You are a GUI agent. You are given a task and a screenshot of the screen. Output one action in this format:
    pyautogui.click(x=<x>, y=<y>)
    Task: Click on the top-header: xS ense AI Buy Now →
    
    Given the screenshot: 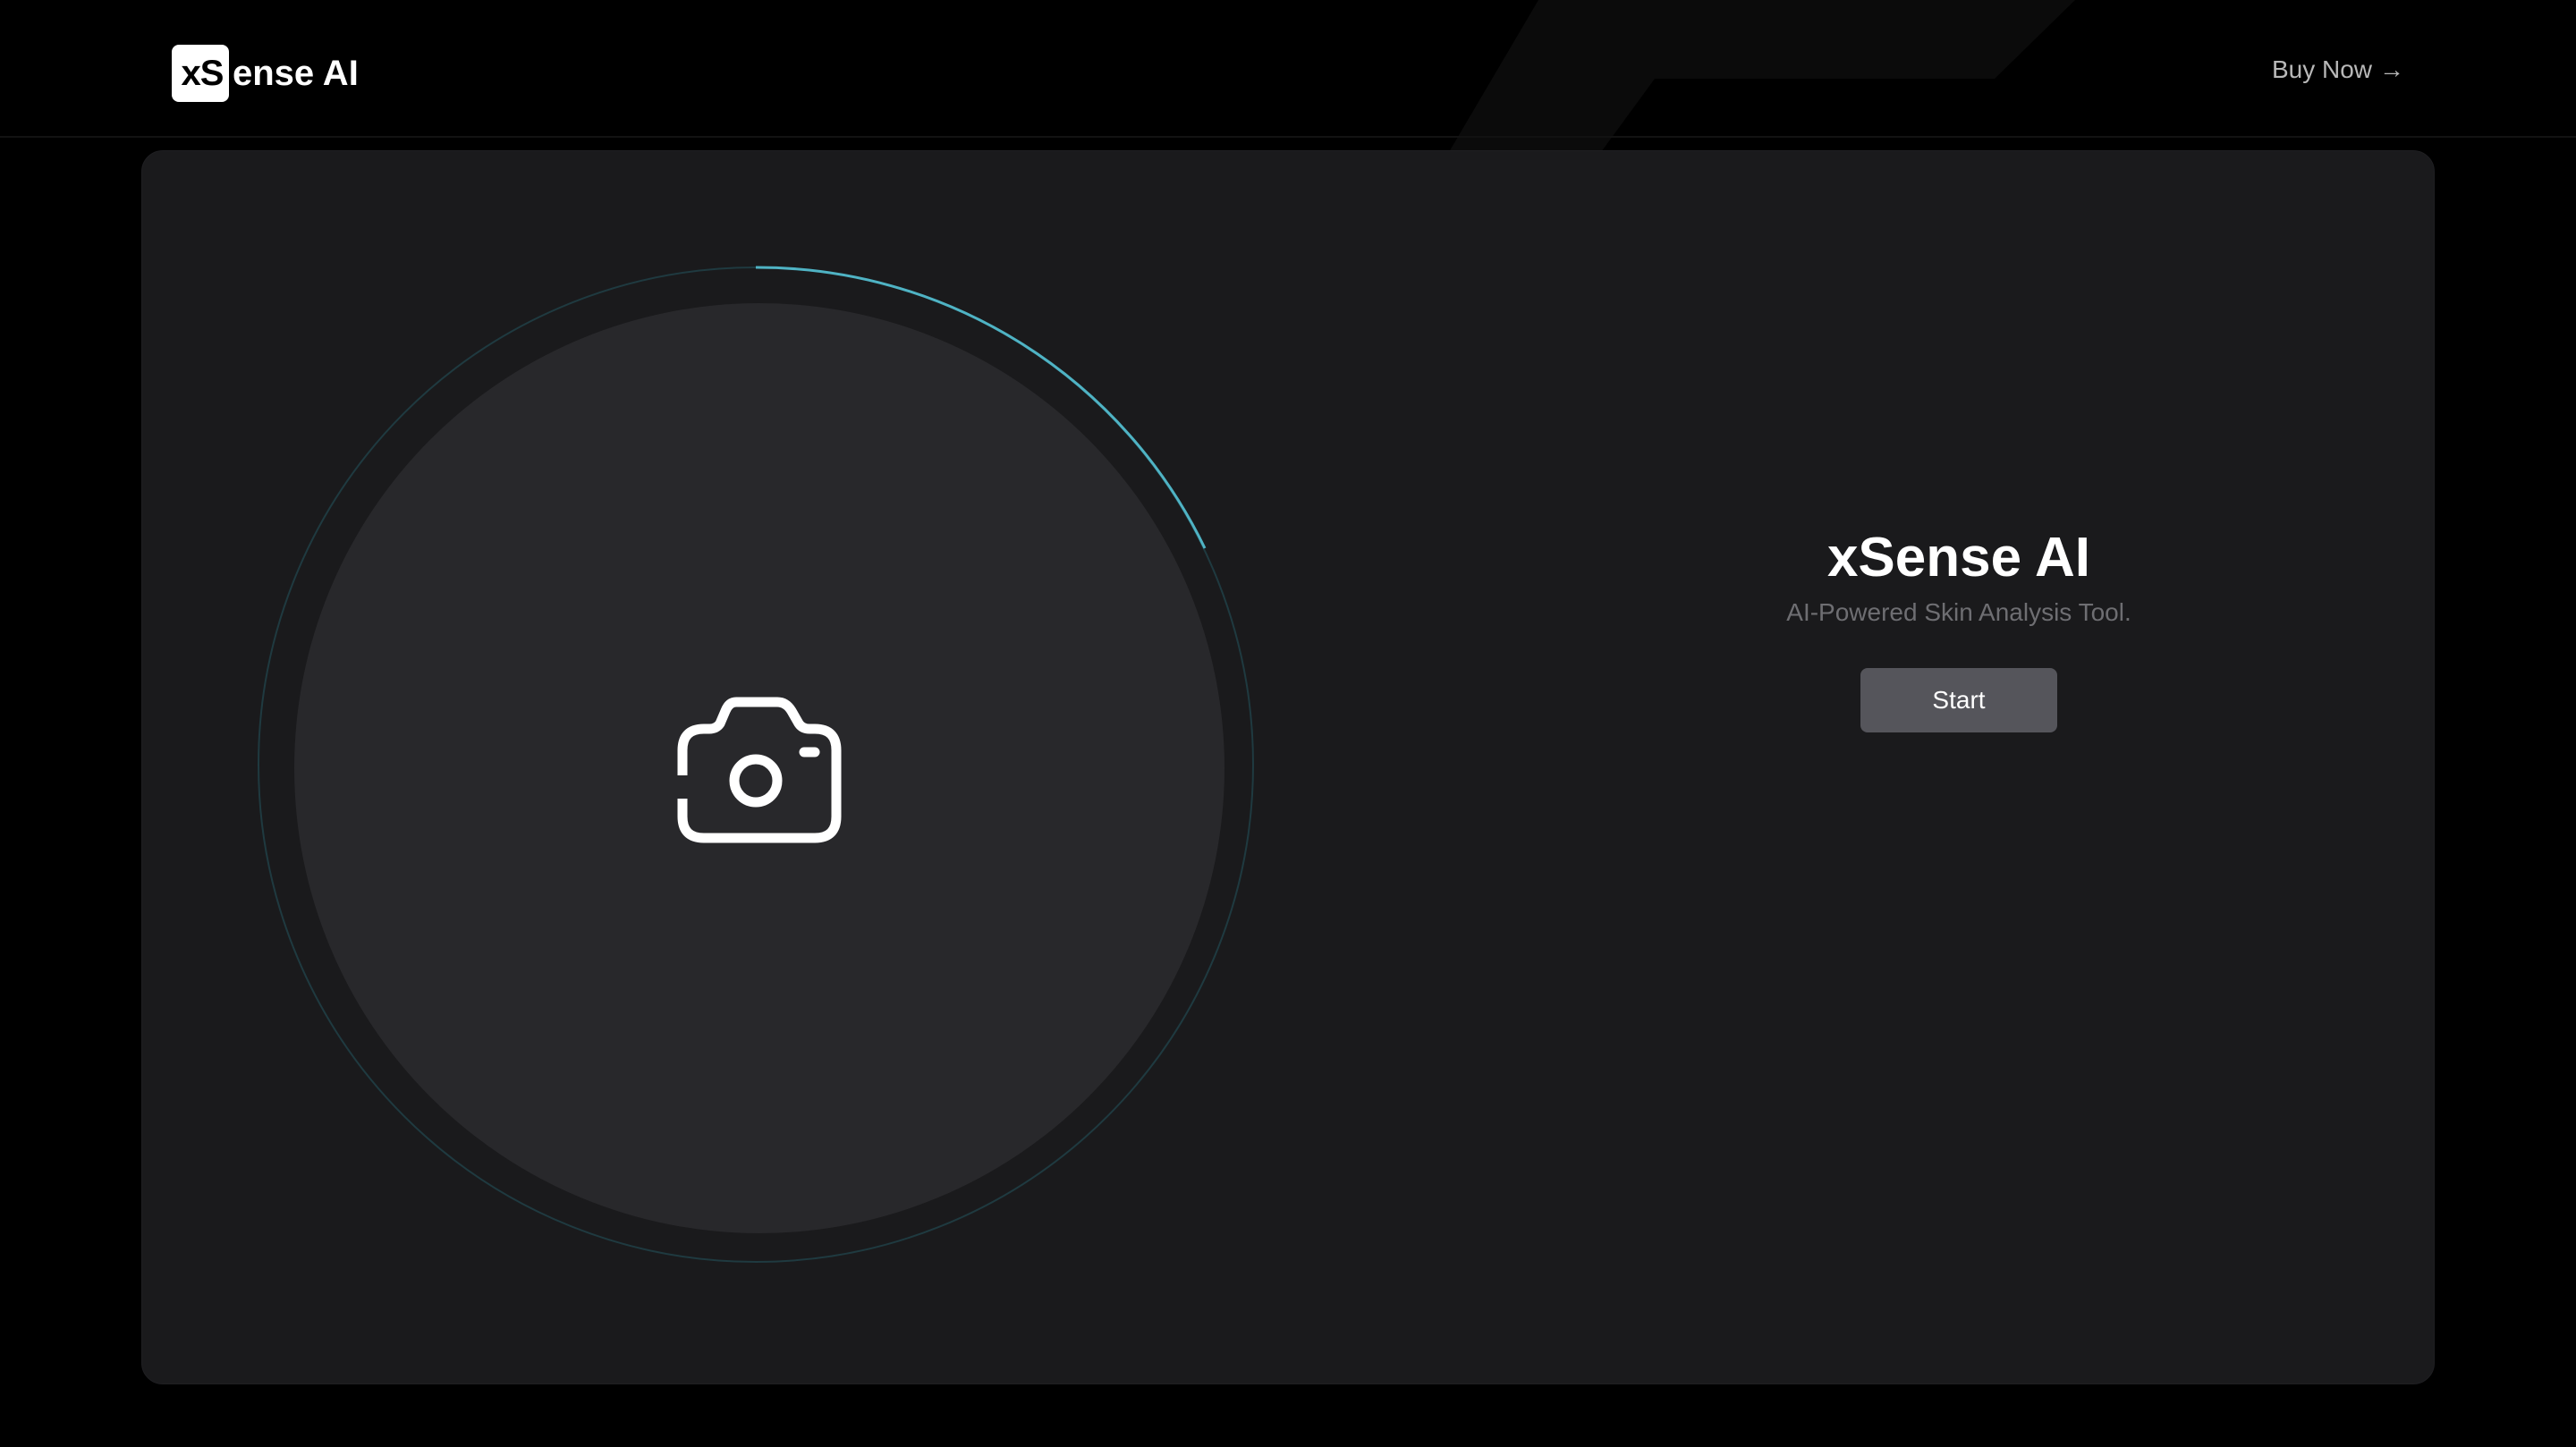 What is the action you would take?
    pyautogui.click(x=1288, y=69)
    